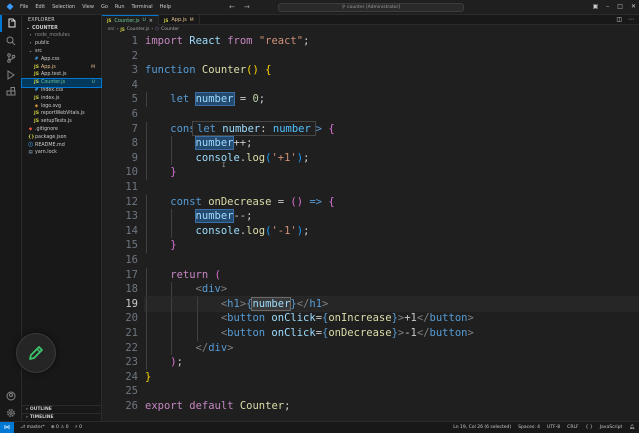 The width and height of the screenshot is (639, 433). What do you see at coordinates (482, 427) in the screenshot?
I see `cursor-position: Ln 19, Col 26 (6 selected)` at bounding box center [482, 427].